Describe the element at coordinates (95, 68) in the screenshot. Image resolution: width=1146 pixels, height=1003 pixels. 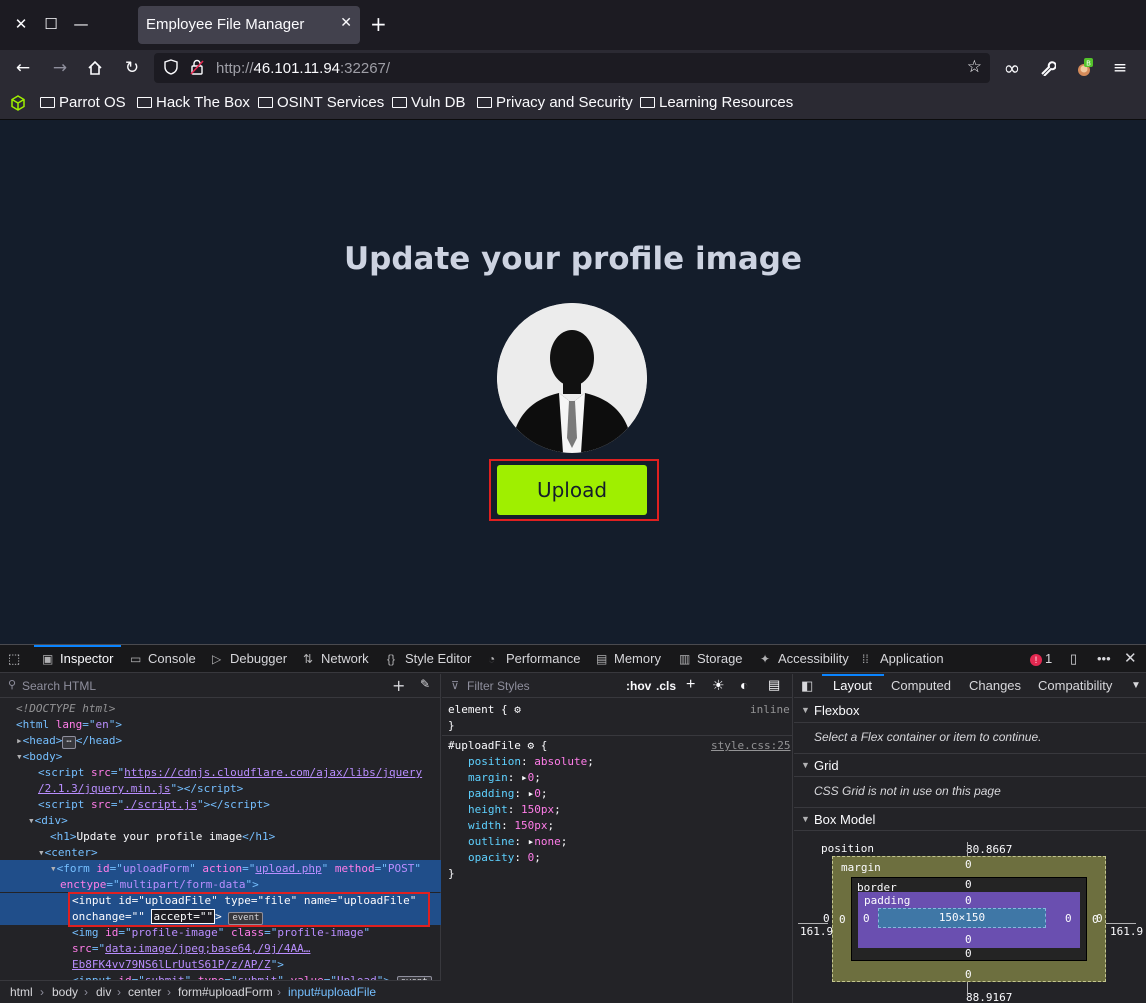
I see `home-icon` at that location.